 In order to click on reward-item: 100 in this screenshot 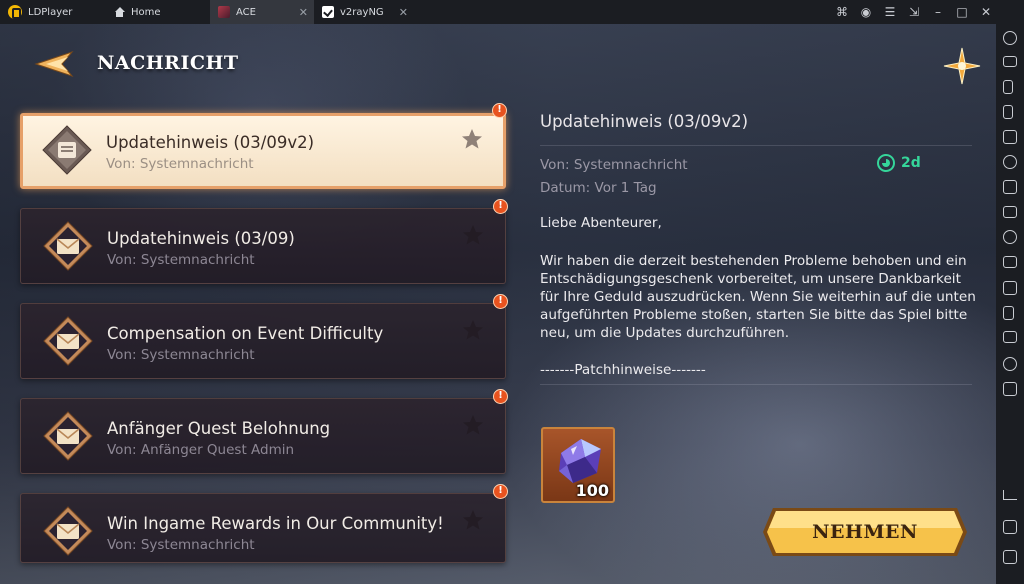, I will do `click(578, 465)`.